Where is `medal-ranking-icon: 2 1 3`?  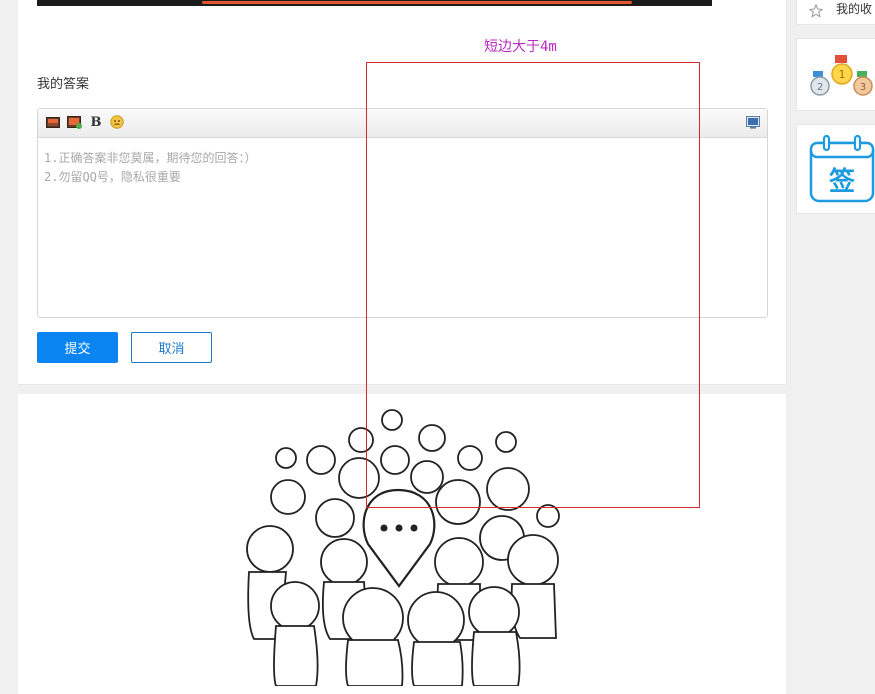 medal-ranking-icon: 2 1 3 is located at coordinates (841, 75).